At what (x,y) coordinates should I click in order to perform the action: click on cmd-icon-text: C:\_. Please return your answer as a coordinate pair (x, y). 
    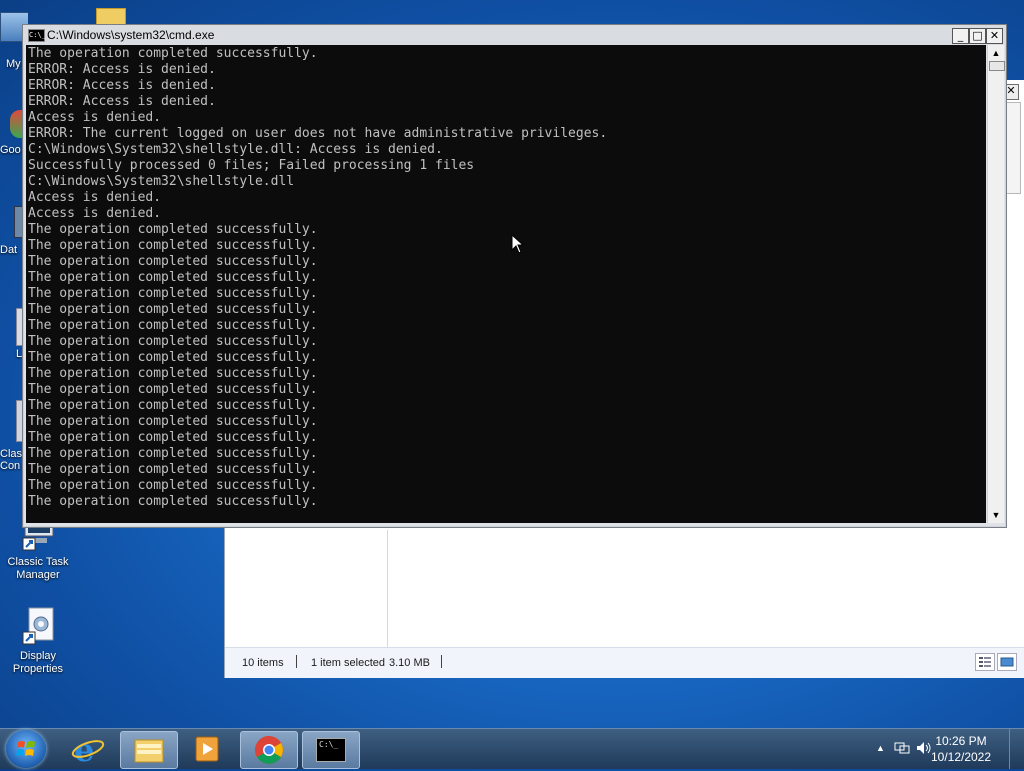
    Looking at the image, I should click on (329, 744).